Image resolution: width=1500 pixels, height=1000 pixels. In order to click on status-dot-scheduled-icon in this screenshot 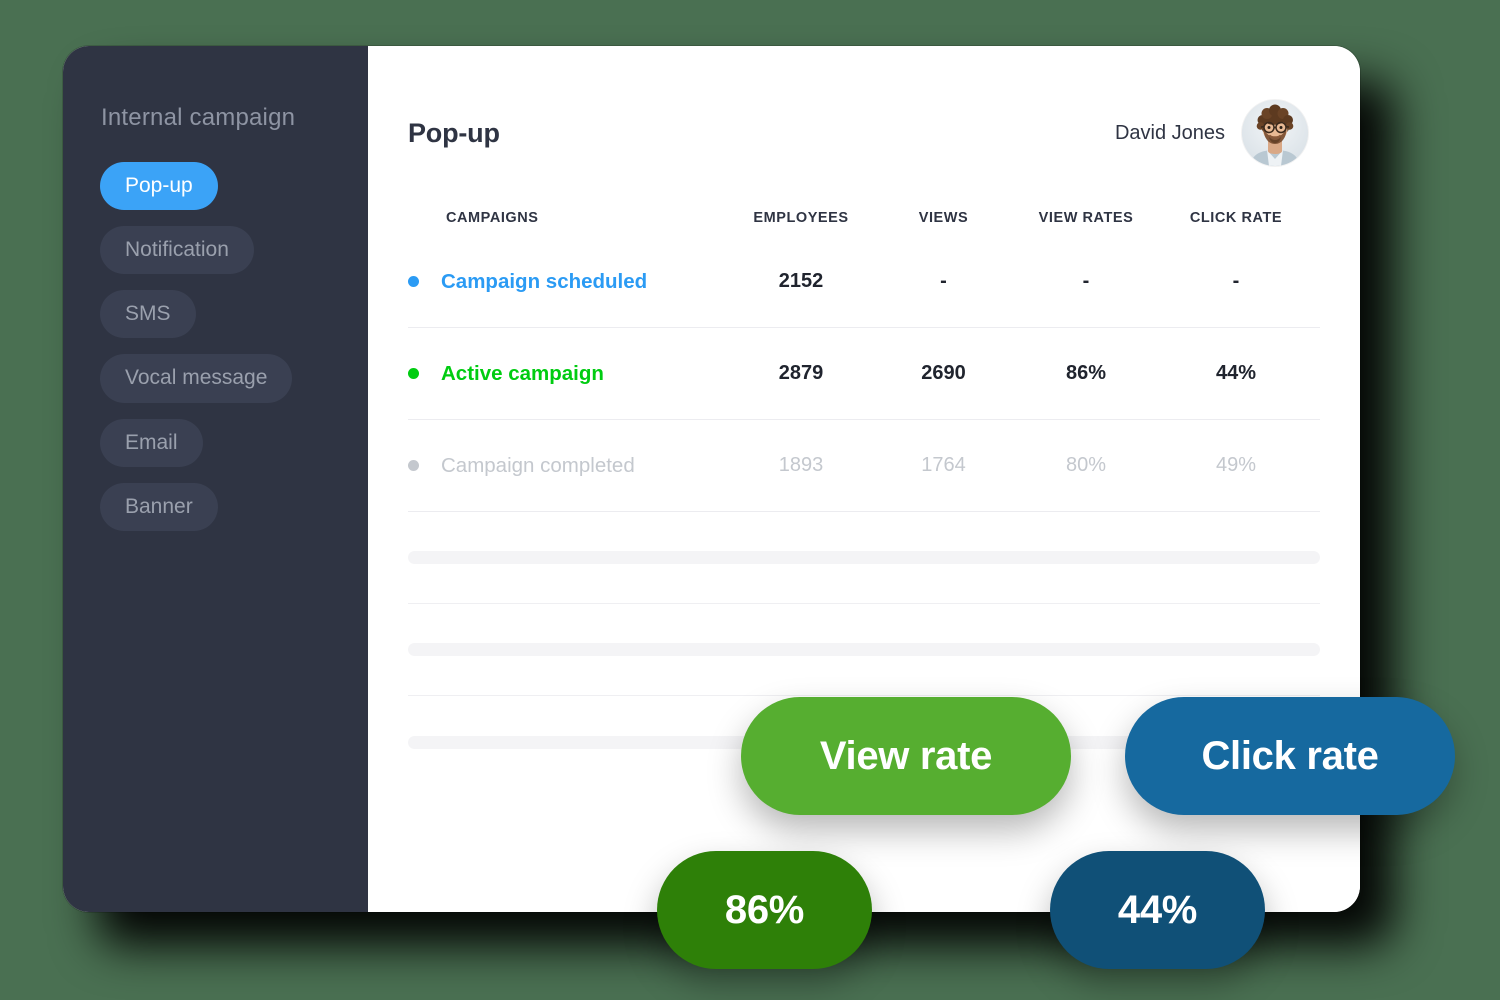, I will do `click(413, 281)`.